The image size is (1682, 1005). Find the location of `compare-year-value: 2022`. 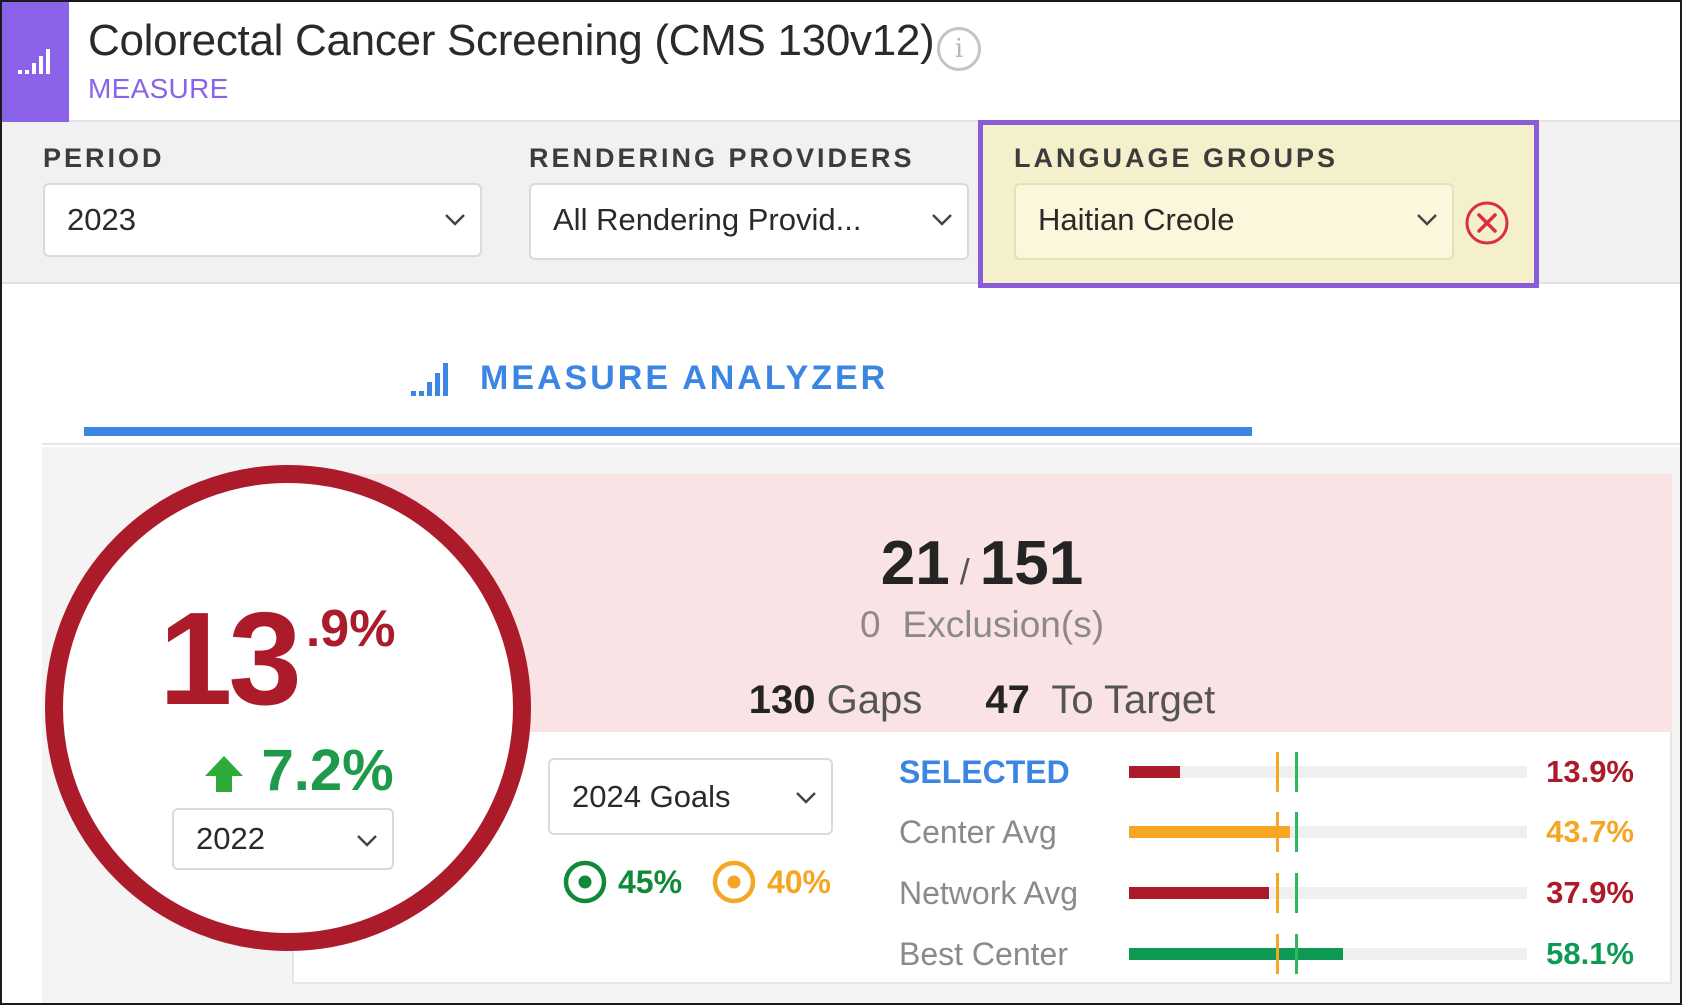

compare-year-value: 2022 is located at coordinates (230, 838).